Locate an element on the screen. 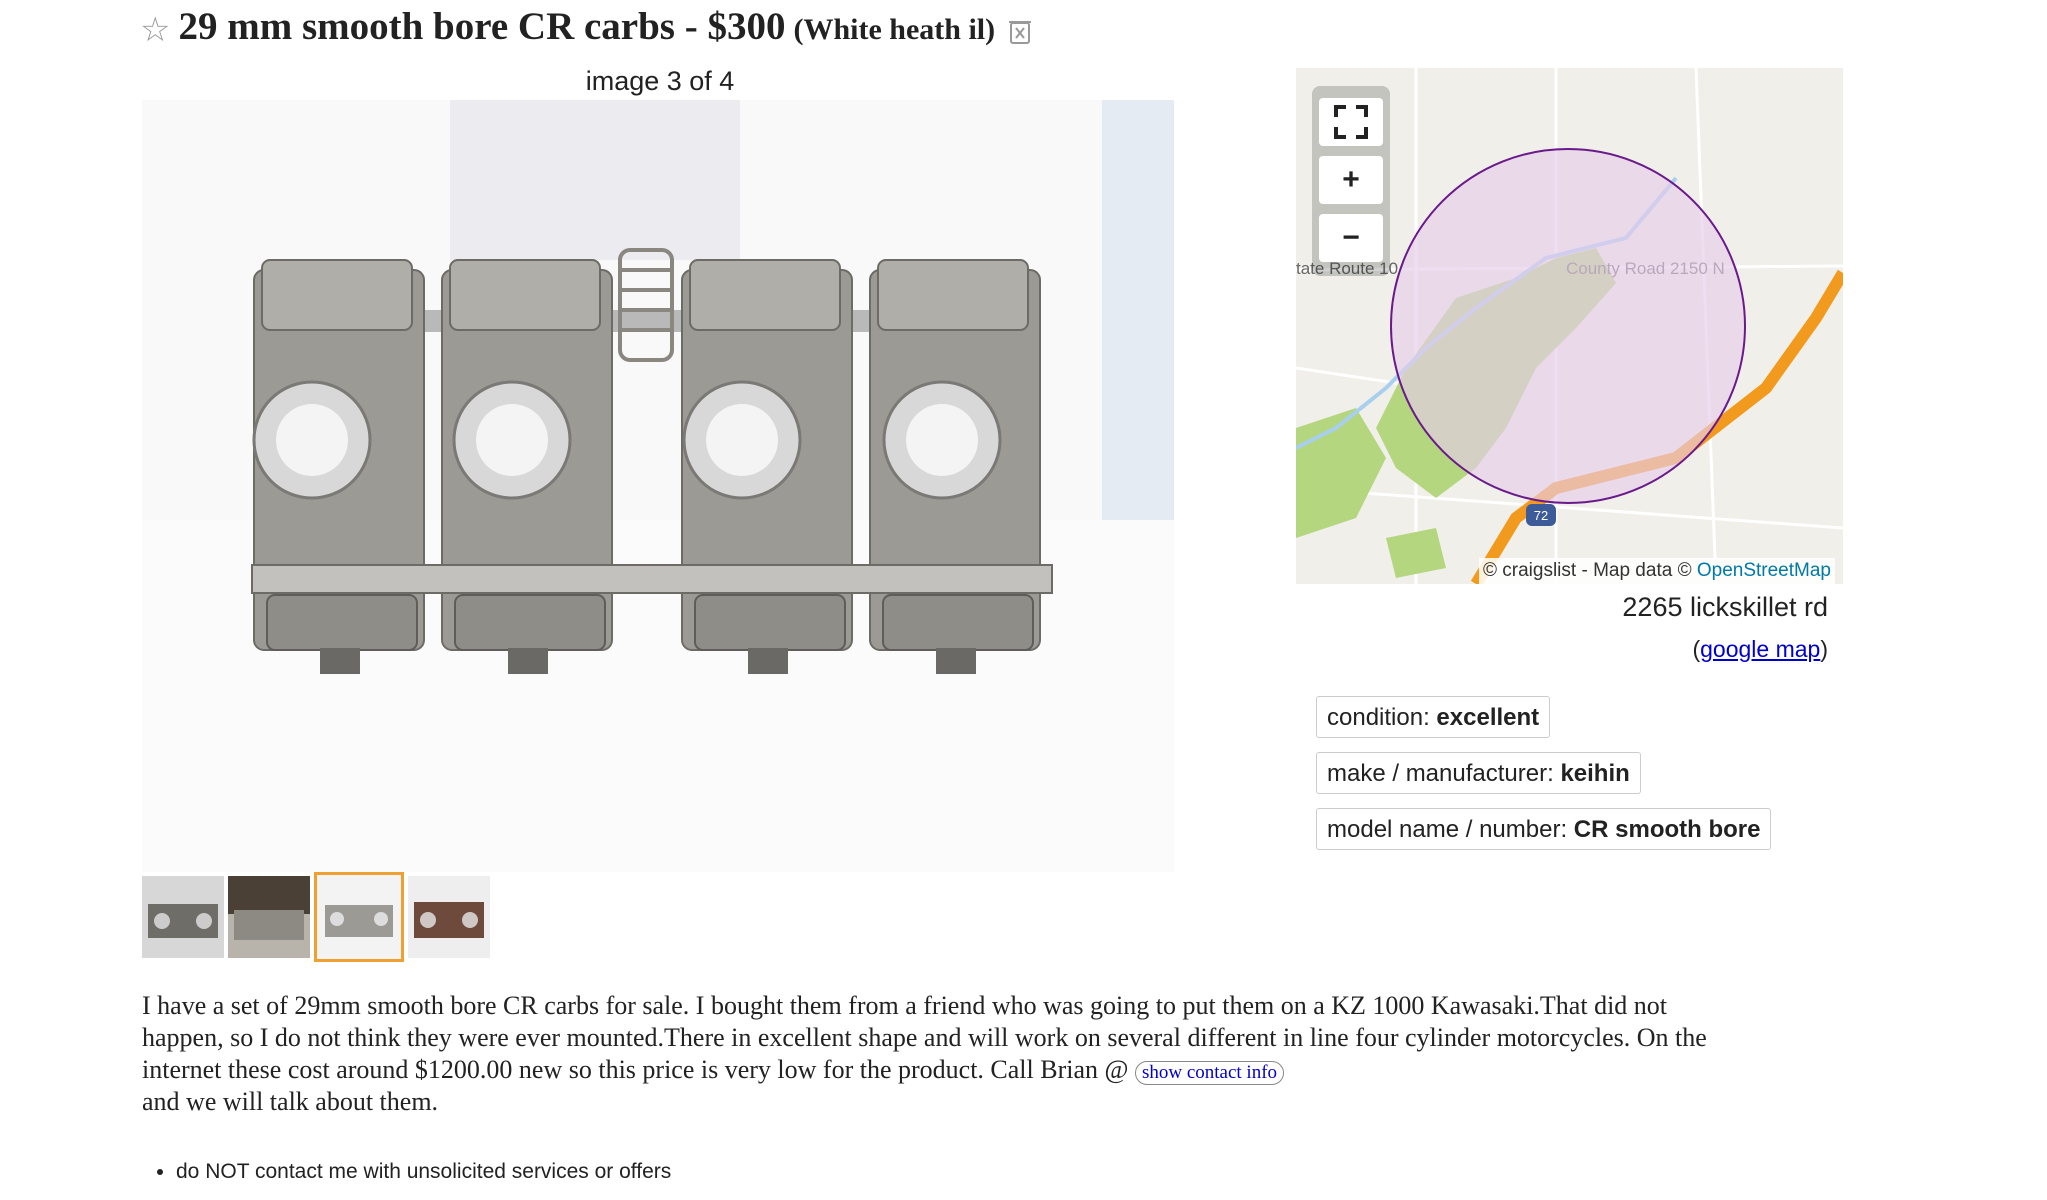 This screenshot has width=2047, height=1200. google-map-link-row: (google map) is located at coordinates (1760, 649).